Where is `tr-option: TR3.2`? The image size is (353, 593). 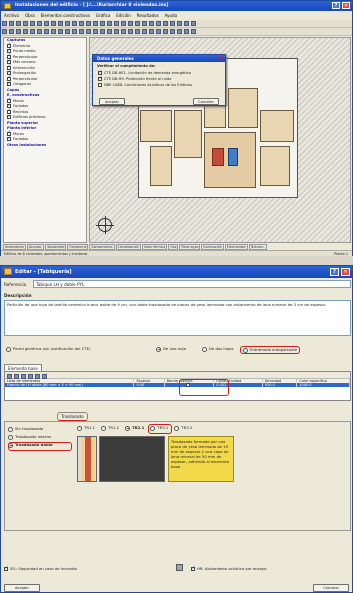
tr-option: TR3.2 is located at coordinates (183, 428).